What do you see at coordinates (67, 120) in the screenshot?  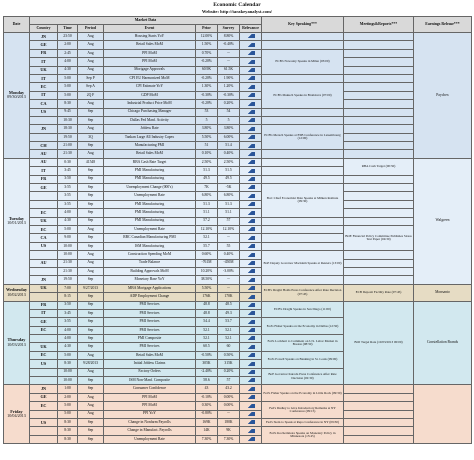 I see `time-cell: 10:30` at bounding box center [67, 120].